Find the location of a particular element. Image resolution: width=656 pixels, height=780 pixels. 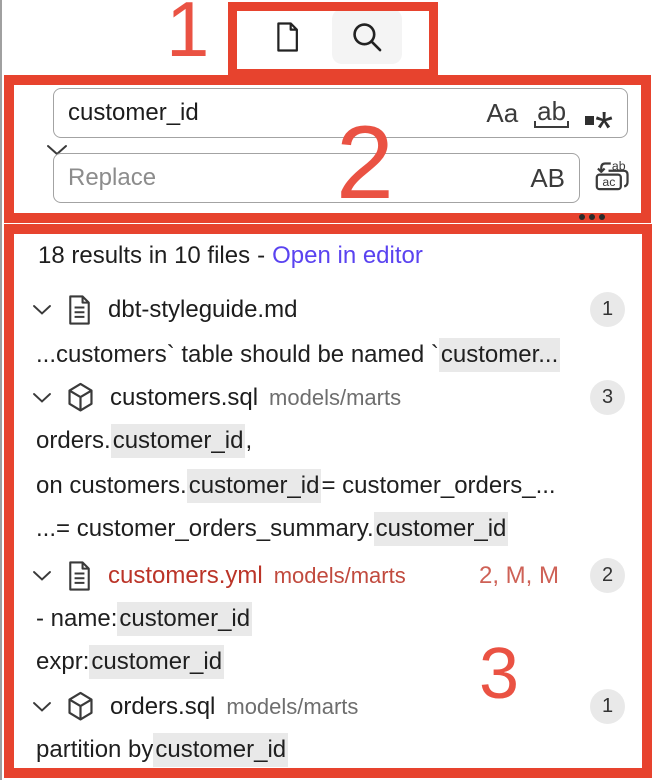

match-count-badge: 2 is located at coordinates (607, 575).